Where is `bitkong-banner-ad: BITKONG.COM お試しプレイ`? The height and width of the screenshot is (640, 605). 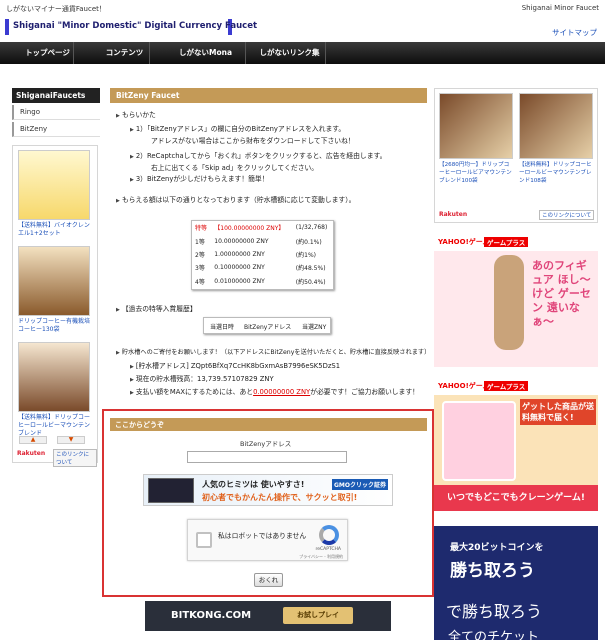 bitkong-banner-ad: BITKONG.COM お試しプレイ is located at coordinates (268, 616).